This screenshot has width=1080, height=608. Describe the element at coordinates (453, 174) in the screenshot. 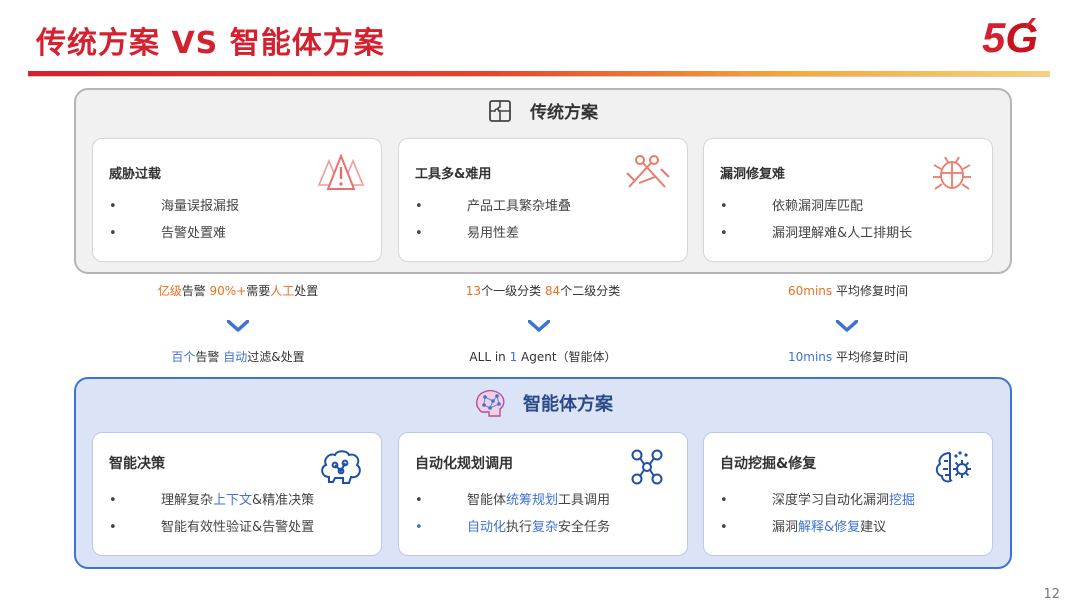

I see `card-title: 工具多&难用` at that location.